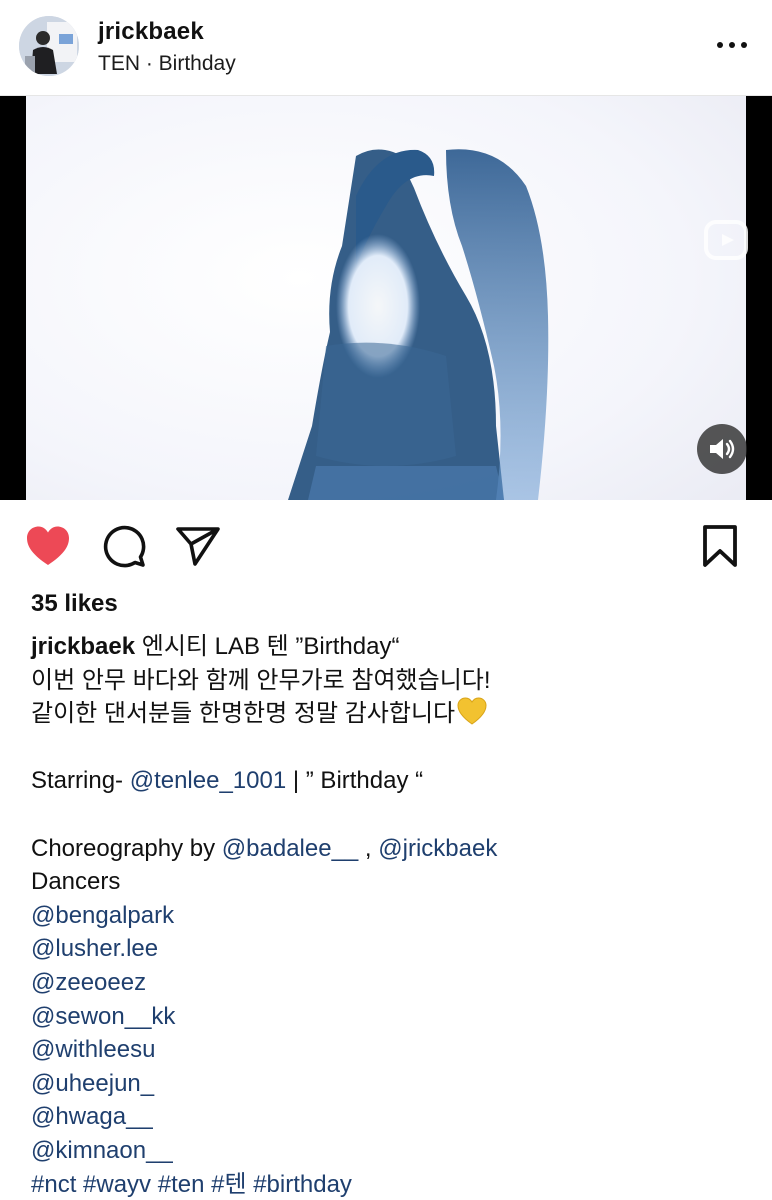 The width and height of the screenshot is (772, 1200). I want to click on caption-line-2: 이번 안무 바다와 함께 안무가로 참여했습니다!, so click(261, 680).